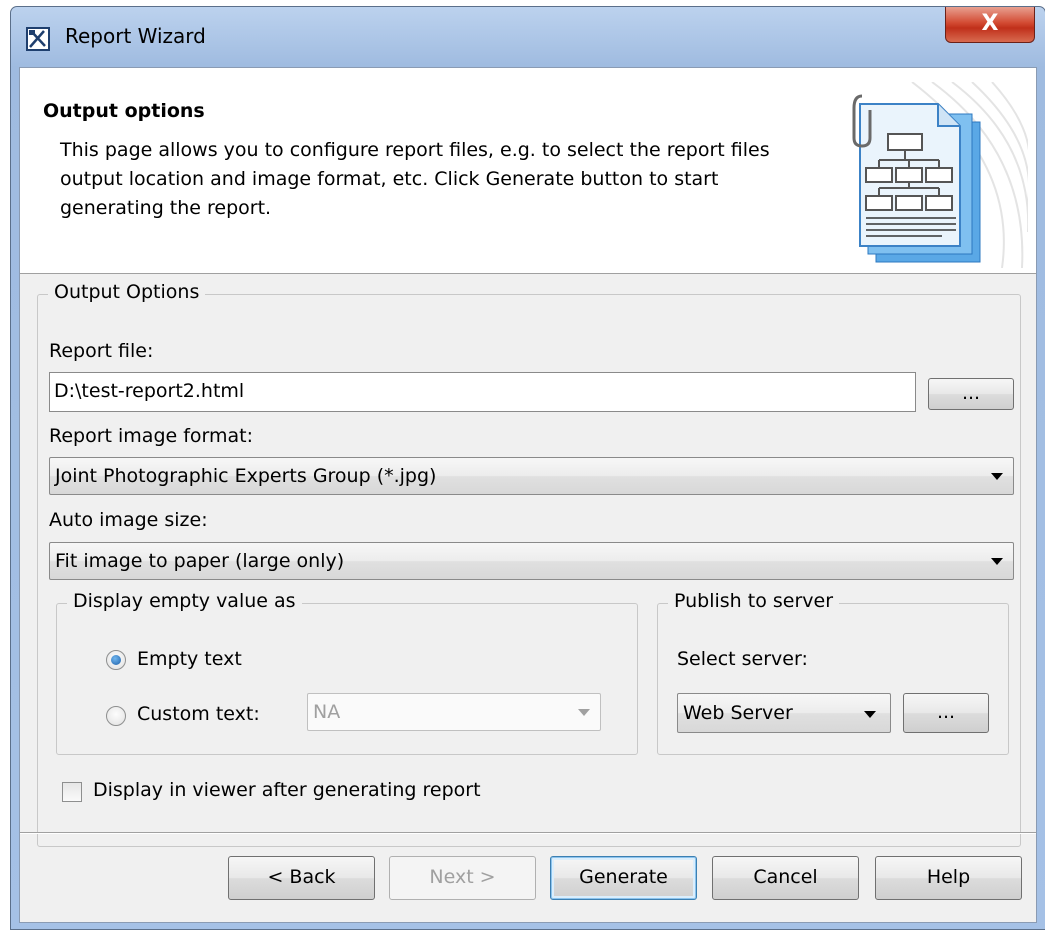  What do you see at coordinates (184, 601) in the screenshot?
I see `display-empty-group-label: Display empty value as` at bounding box center [184, 601].